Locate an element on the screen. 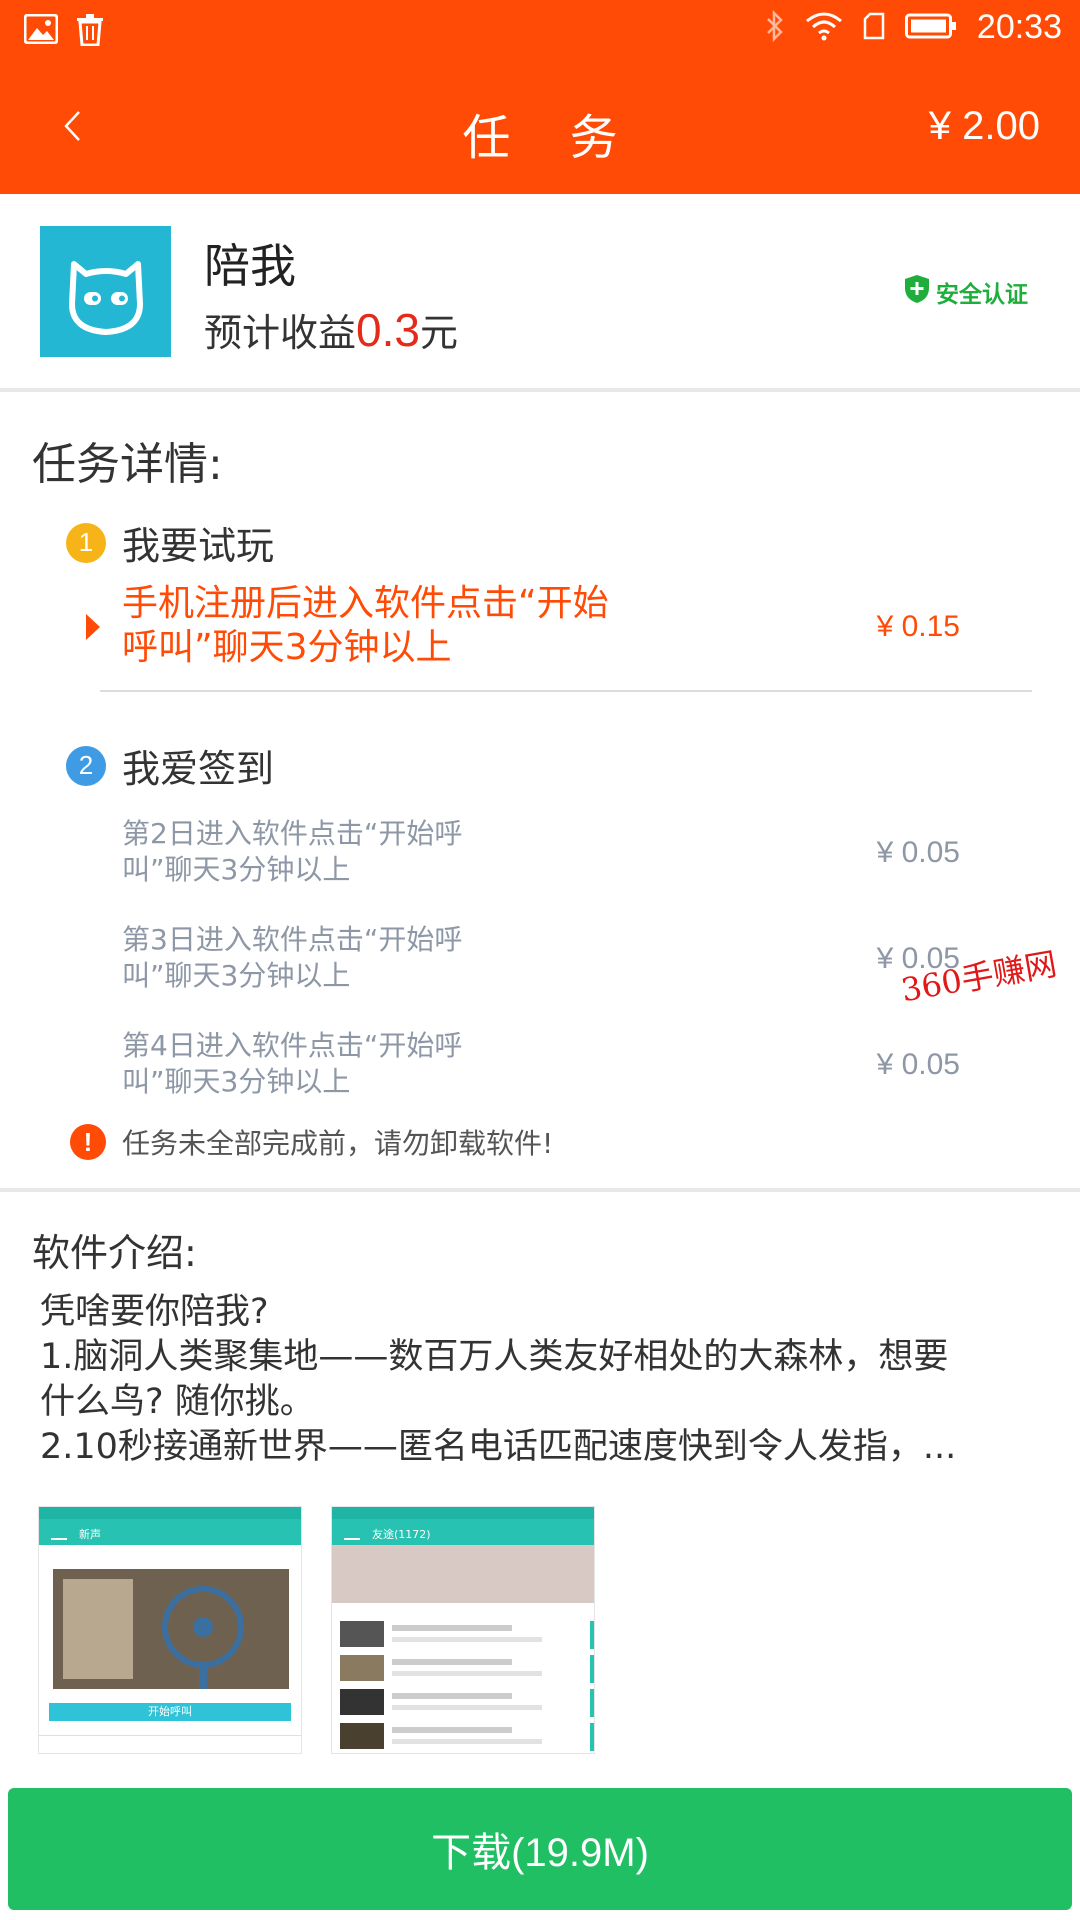 This screenshot has width=1080, height=1920. task-description: 手机注册后进入软件点击“开始 呼叫”聊天3分钟以上 is located at coordinates (365, 625).